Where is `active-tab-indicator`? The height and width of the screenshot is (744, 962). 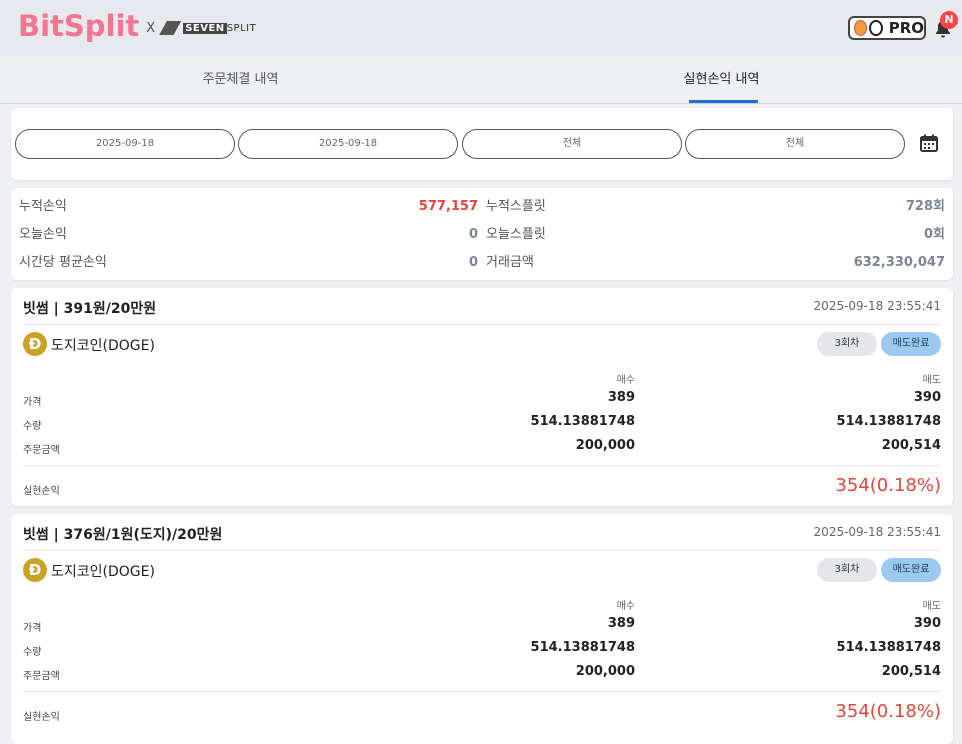
active-tab-indicator is located at coordinates (723, 101).